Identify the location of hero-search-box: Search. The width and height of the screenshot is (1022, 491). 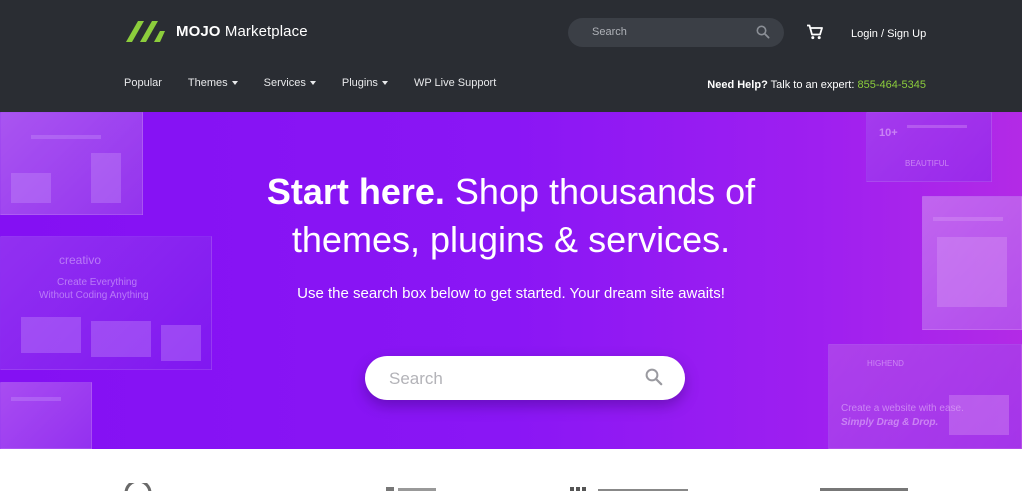
(525, 378).